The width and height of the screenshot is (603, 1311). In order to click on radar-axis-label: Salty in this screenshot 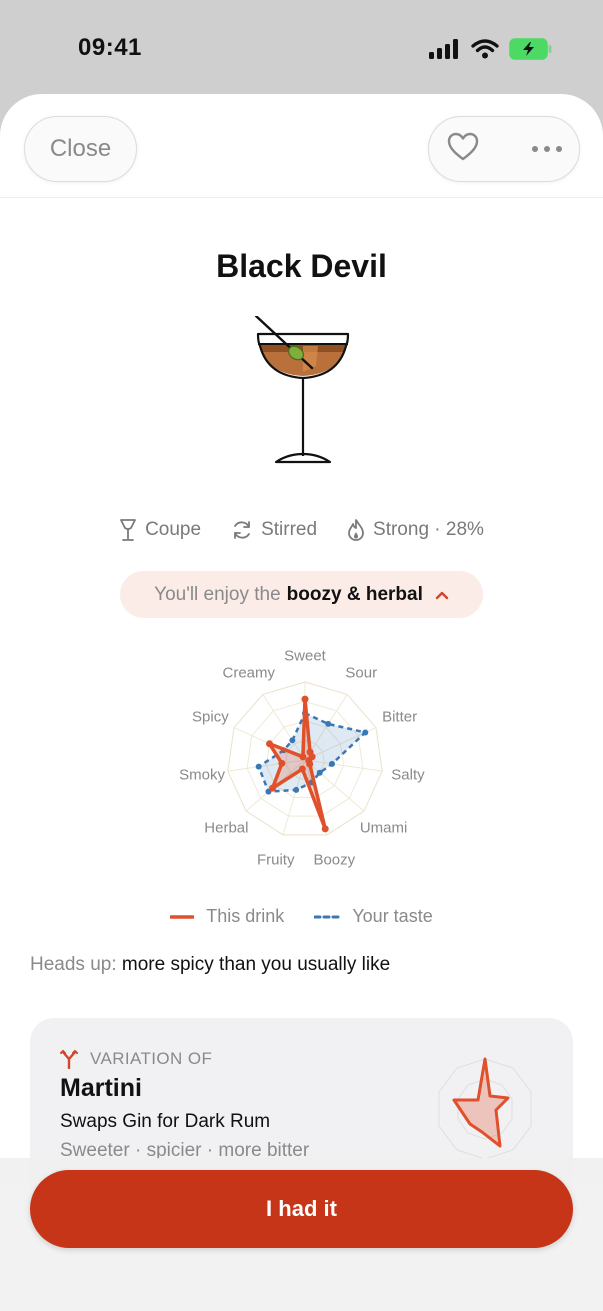, I will do `click(408, 775)`.